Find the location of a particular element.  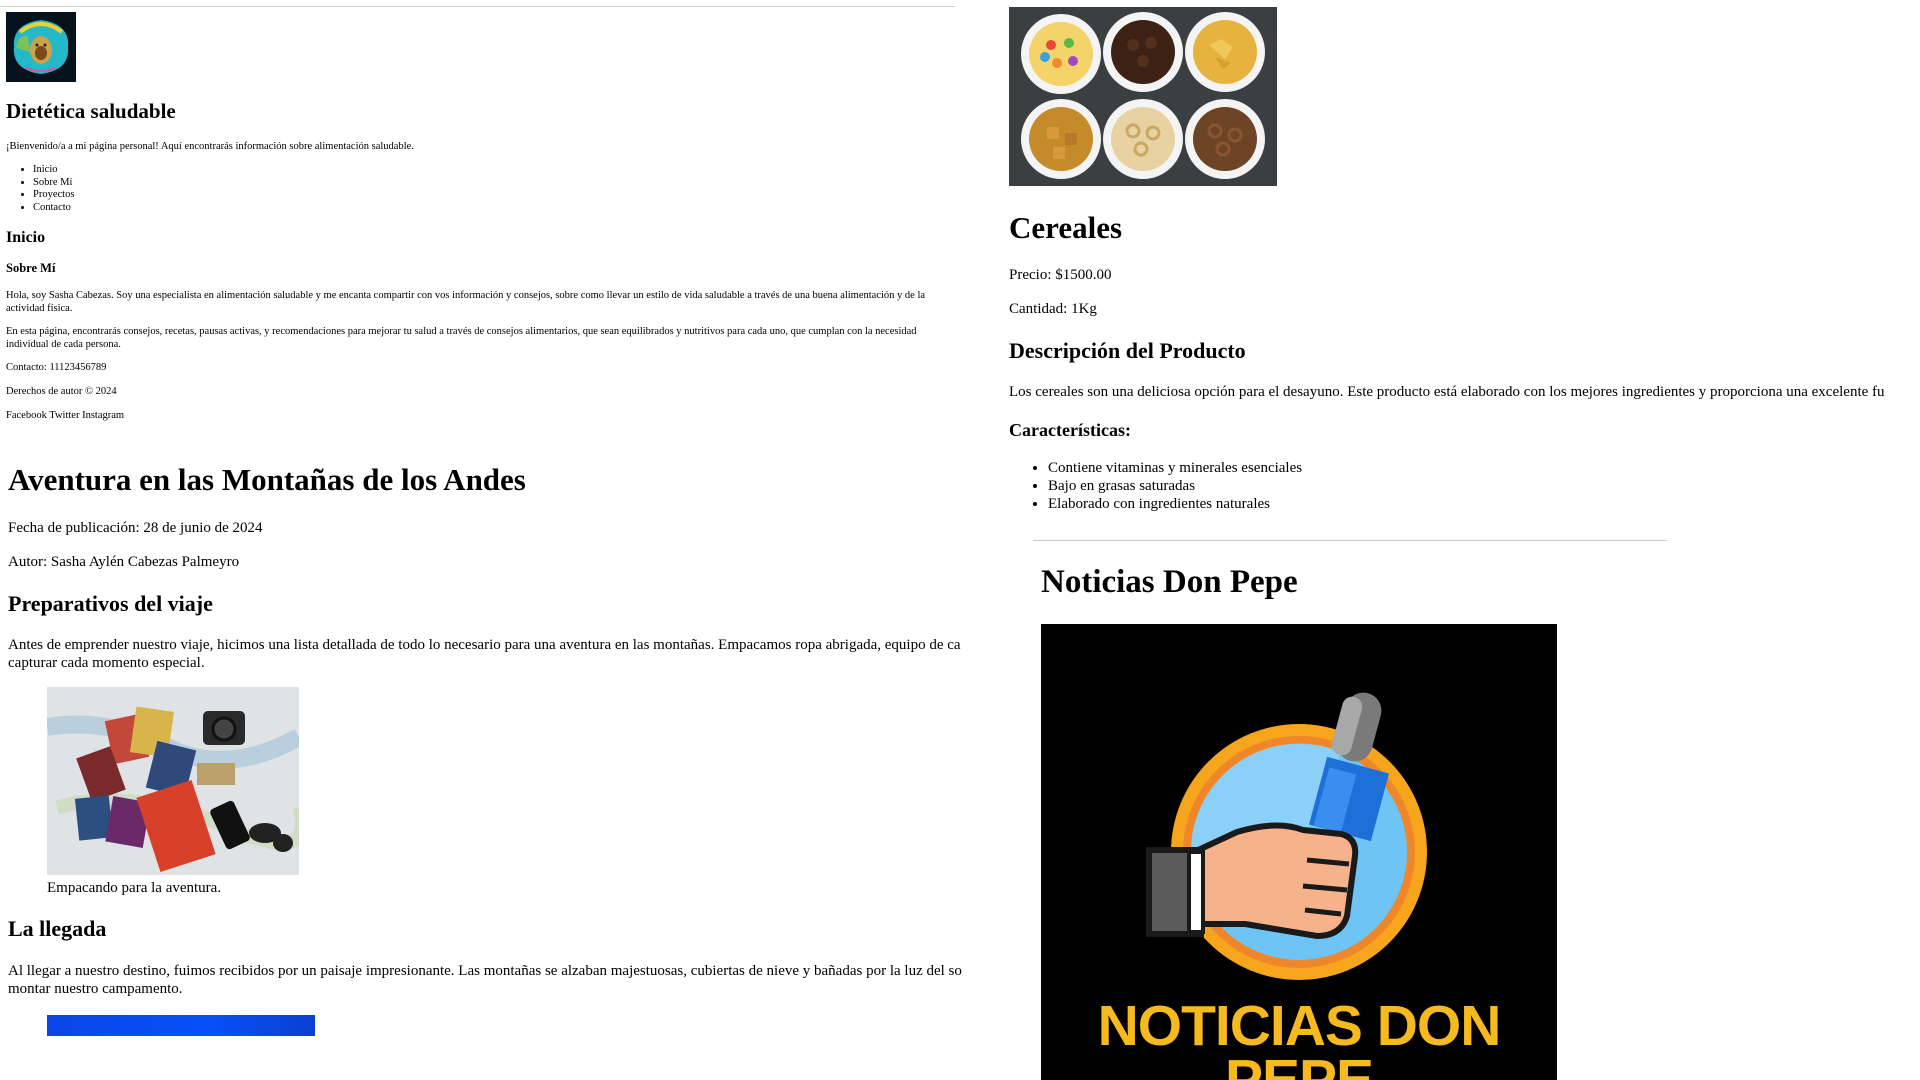

copyright-text: Derechos de autor © 2024 is located at coordinates (61, 391).